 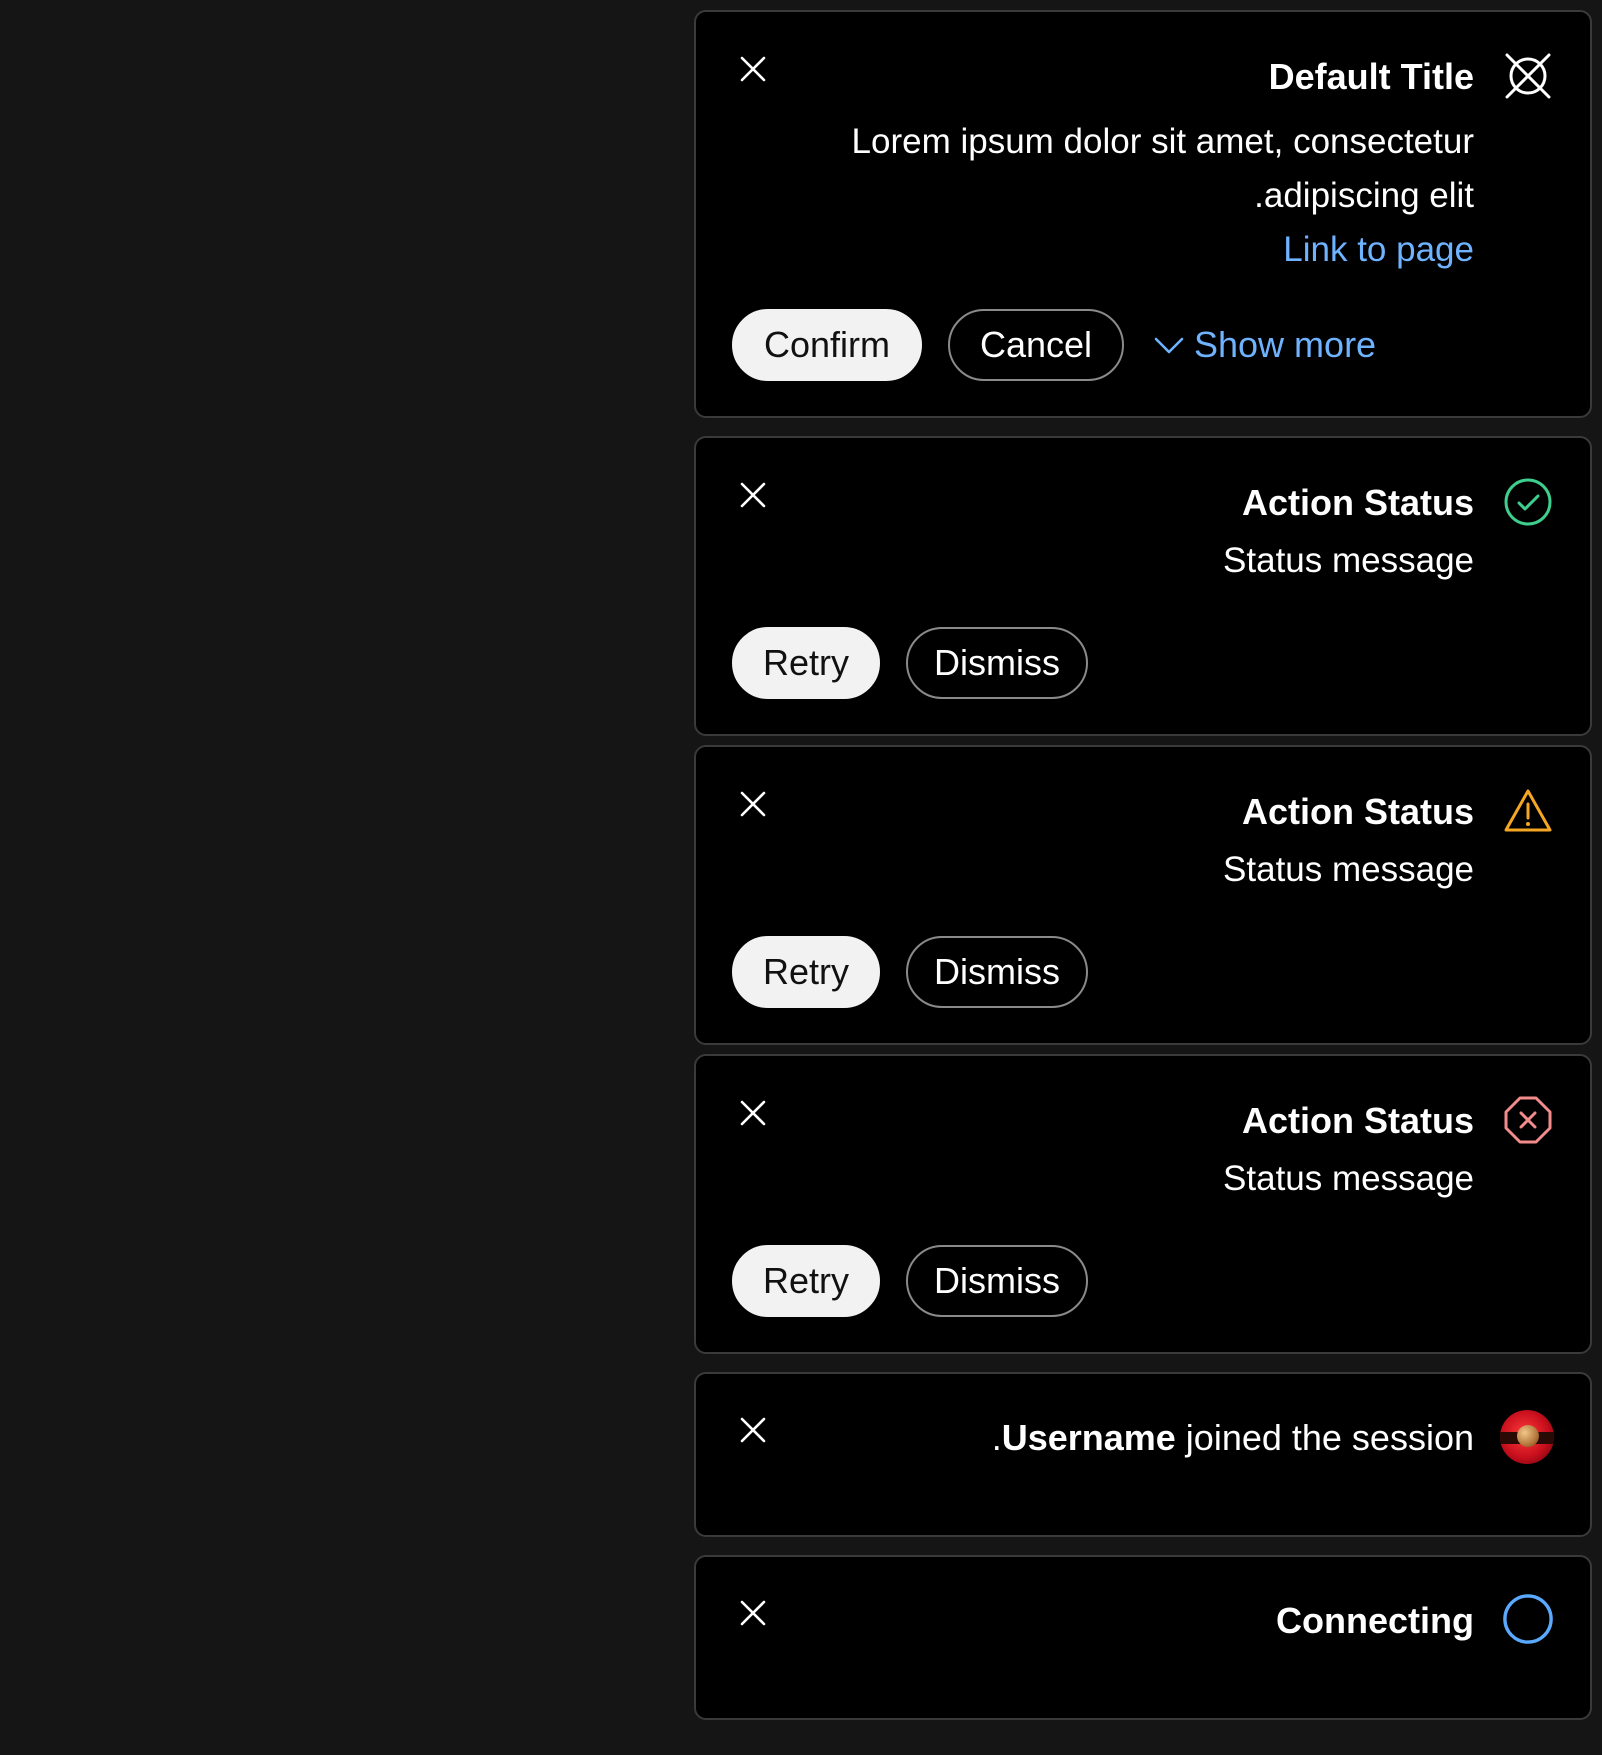 What do you see at coordinates (1324, 1437) in the screenshot?
I see `join-suffix: joined the session` at bounding box center [1324, 1437].